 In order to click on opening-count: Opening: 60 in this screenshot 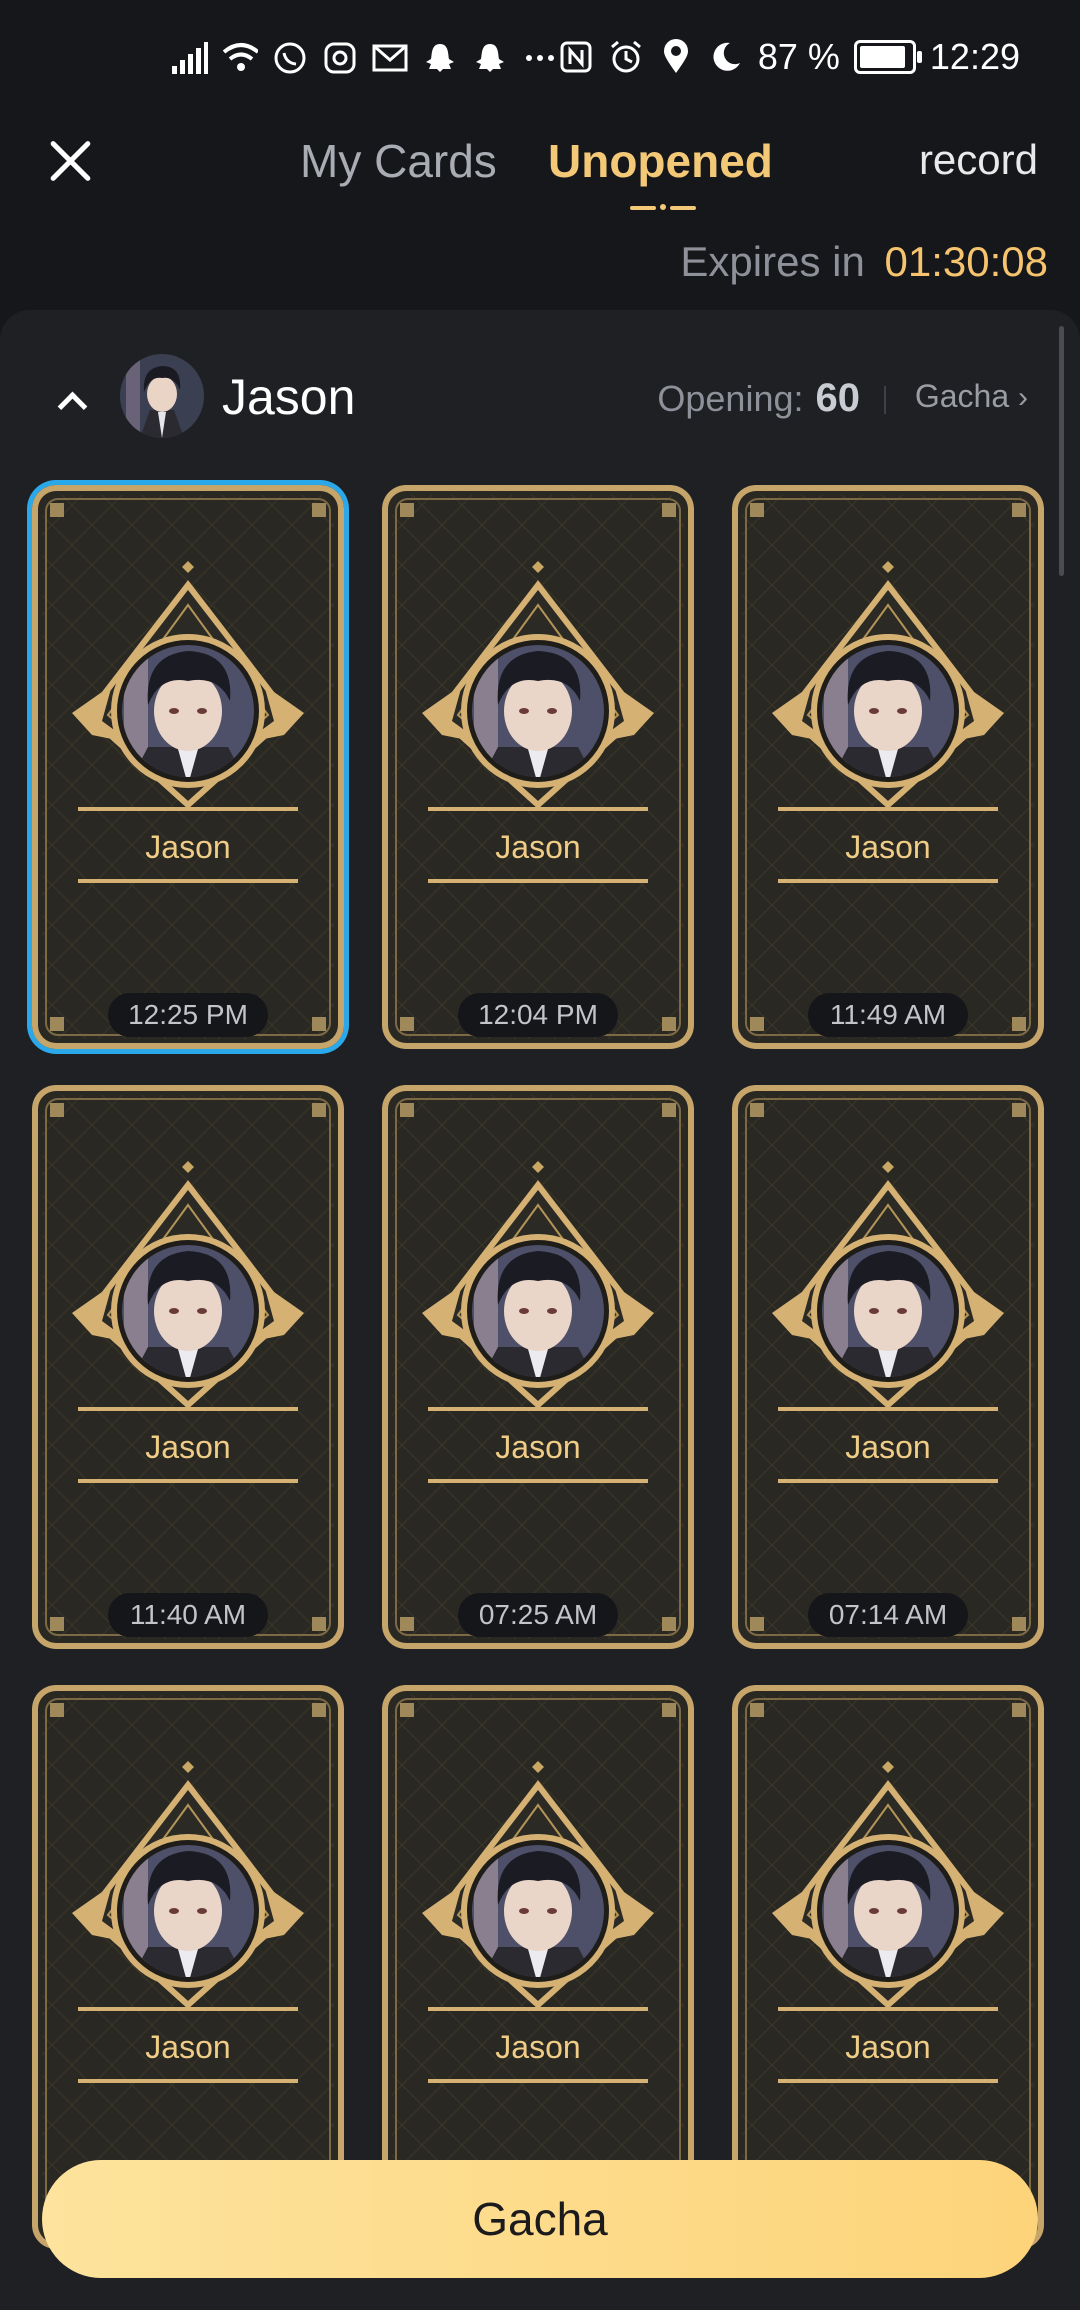, I will do `click(758, 398)`.